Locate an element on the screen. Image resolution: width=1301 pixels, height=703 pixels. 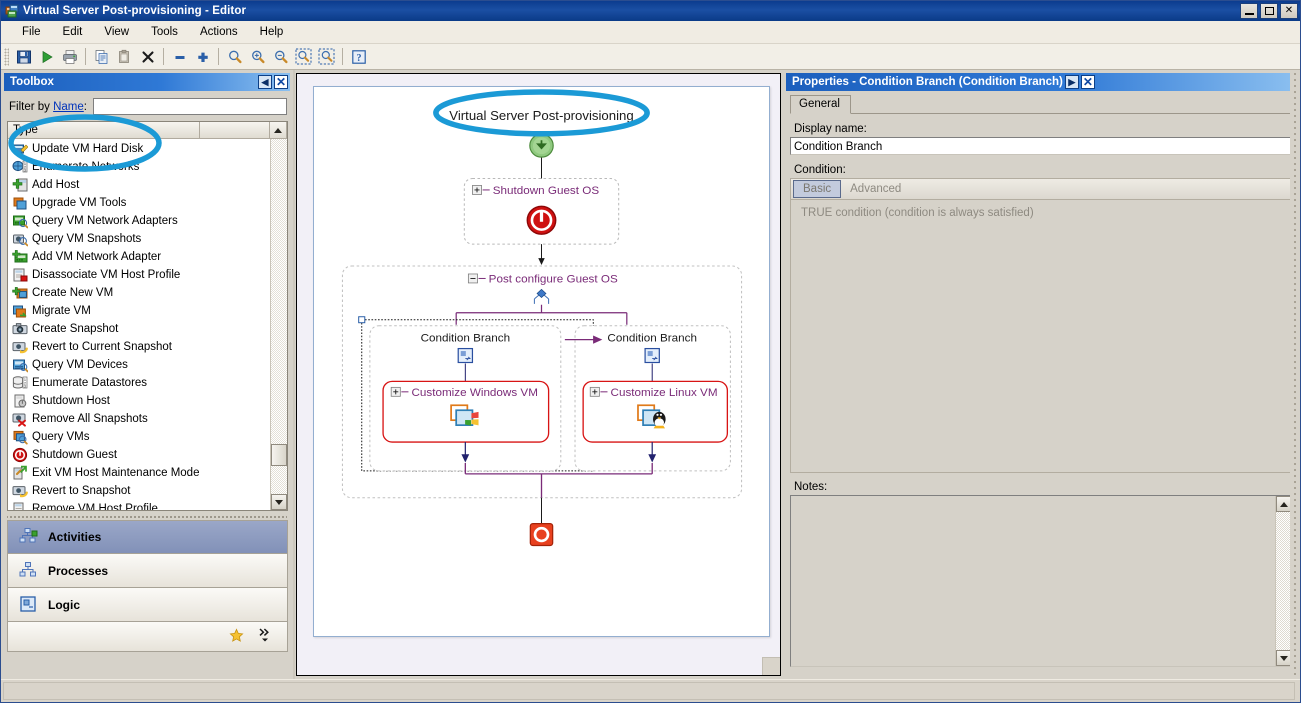
list-item: Create Snapshot is located at coordinates (139, 329).